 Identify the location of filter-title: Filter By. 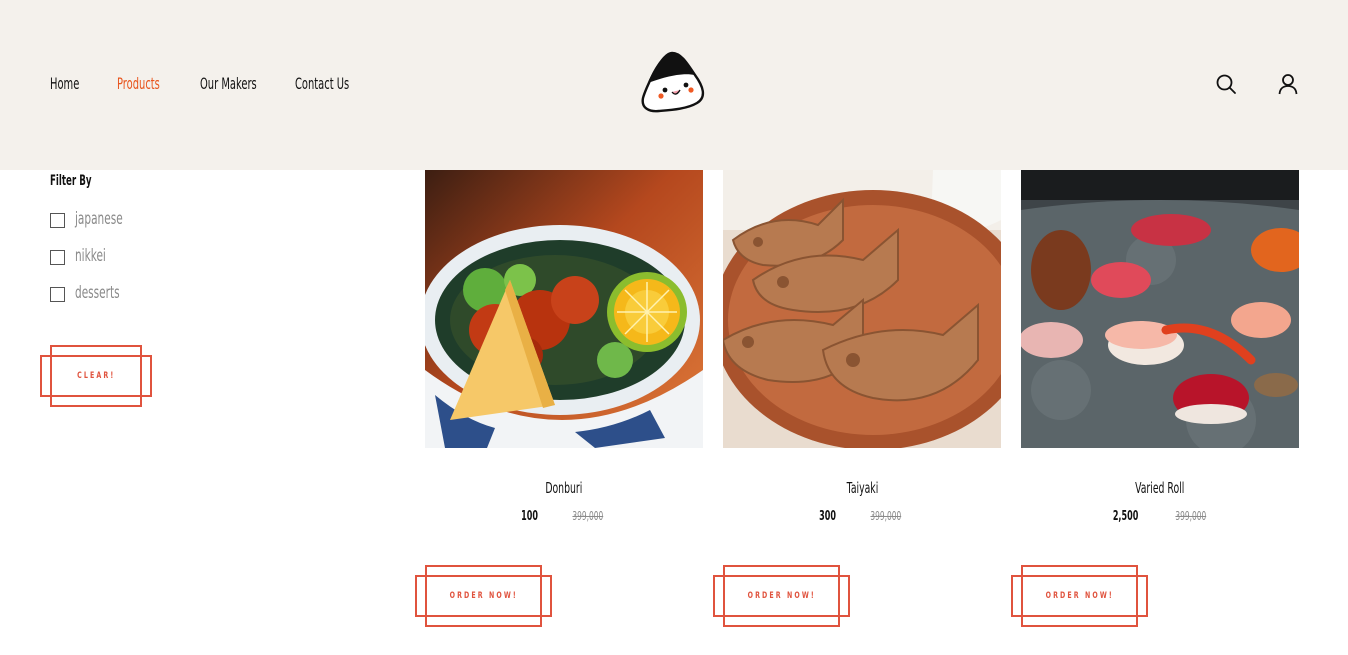
(71, 181).